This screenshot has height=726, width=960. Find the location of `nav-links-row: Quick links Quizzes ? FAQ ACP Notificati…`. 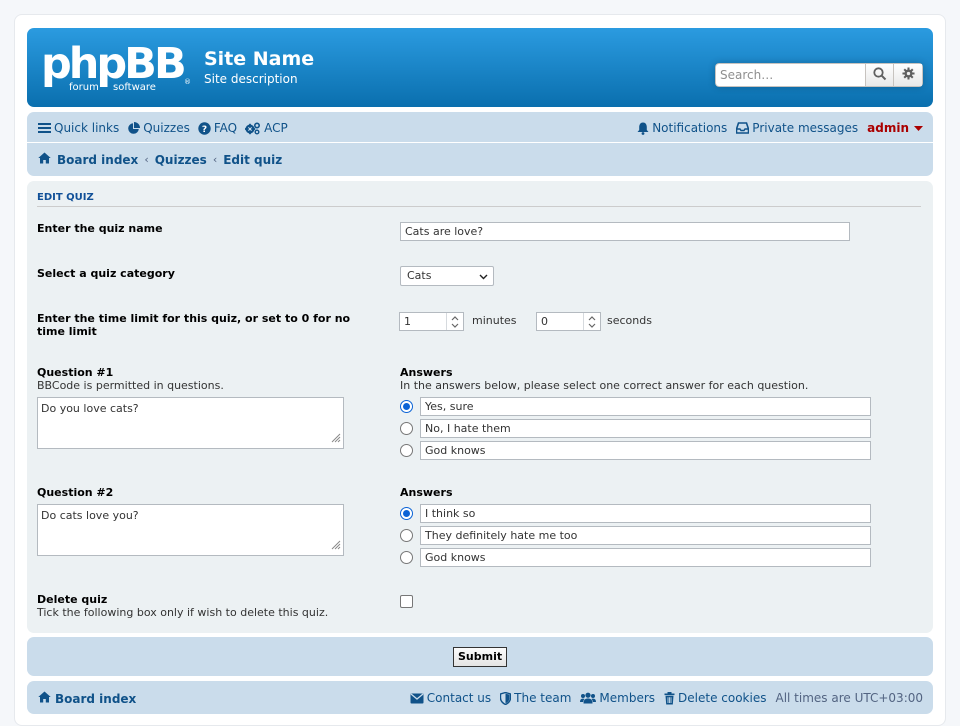

nav-links-row: Quick links Quizzes ? FAQ ACP Notificati… is located at coordinates (480, 127).